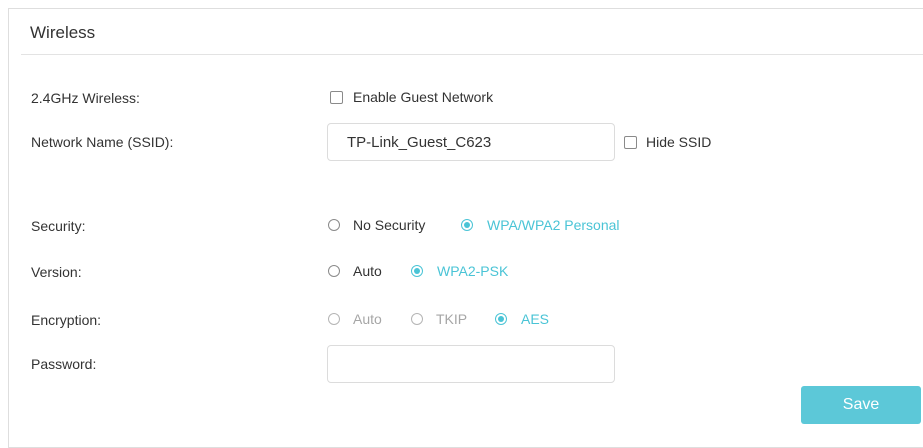 The height and width of the screenshot is (448, 923). What do you see at coordinates (678, 142) in the screenshot?
I see `hide-ssid-label: Hide SSID` at bounding box center [678, 142].